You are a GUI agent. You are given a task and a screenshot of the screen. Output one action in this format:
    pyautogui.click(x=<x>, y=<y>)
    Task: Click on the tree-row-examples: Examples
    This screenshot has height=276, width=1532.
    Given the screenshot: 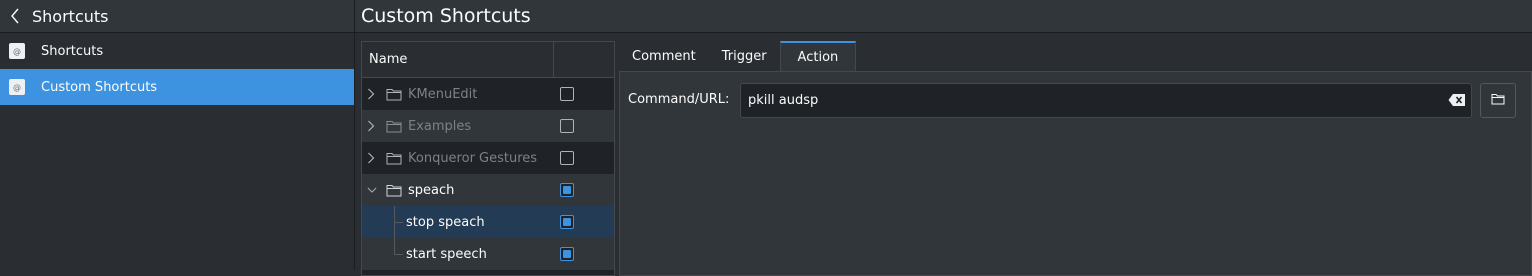 What is the action you would take?
    pyautogui.click(x=488, y=126)
    